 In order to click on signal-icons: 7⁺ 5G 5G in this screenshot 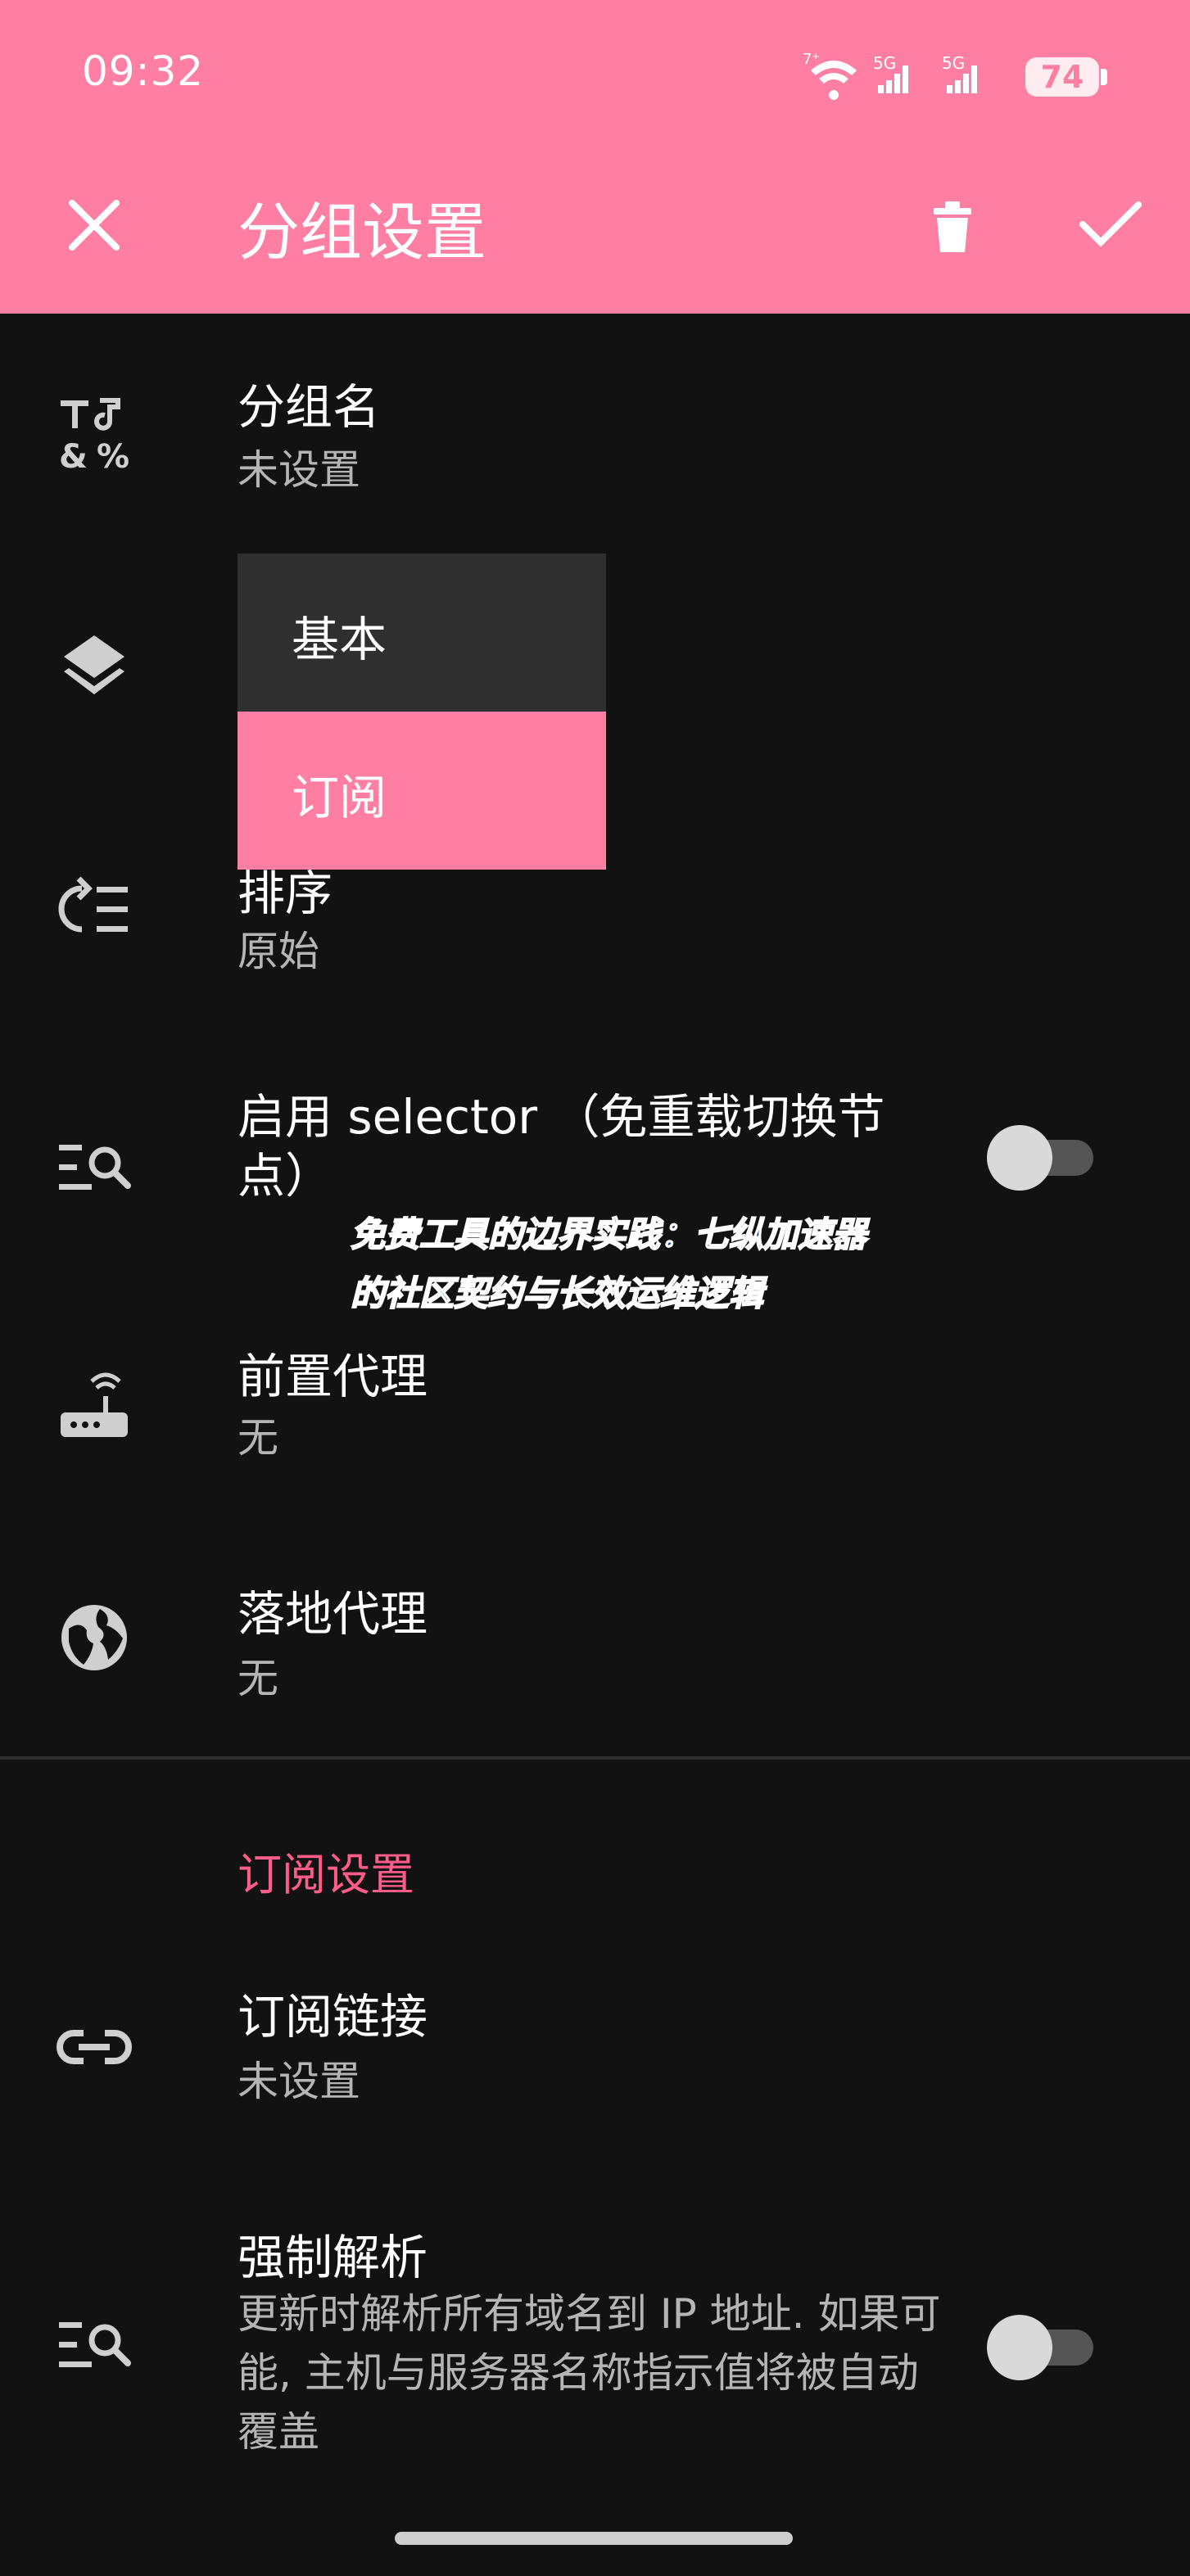, I will do `click(890, 75)`.